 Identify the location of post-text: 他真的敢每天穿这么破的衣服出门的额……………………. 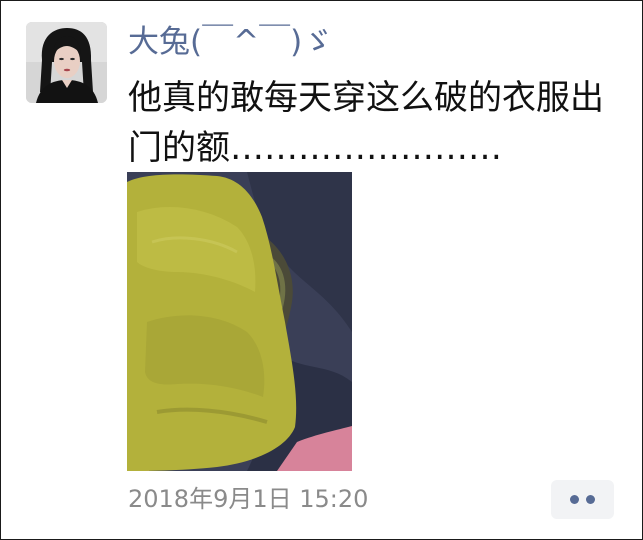
(366, 123).